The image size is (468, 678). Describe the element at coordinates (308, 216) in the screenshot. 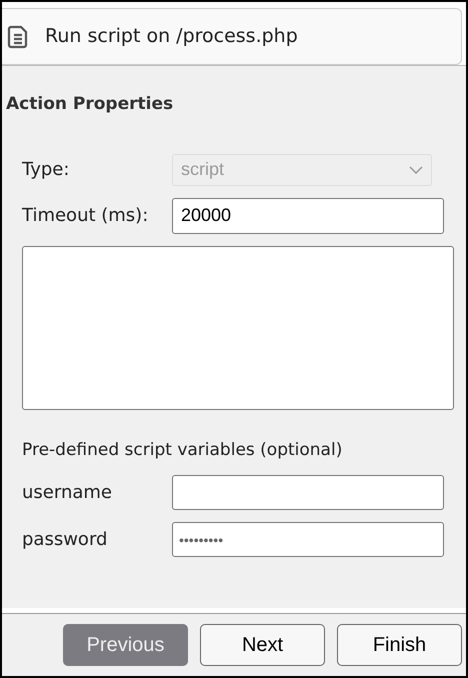

I see `timeout-field: 20000` at that location.